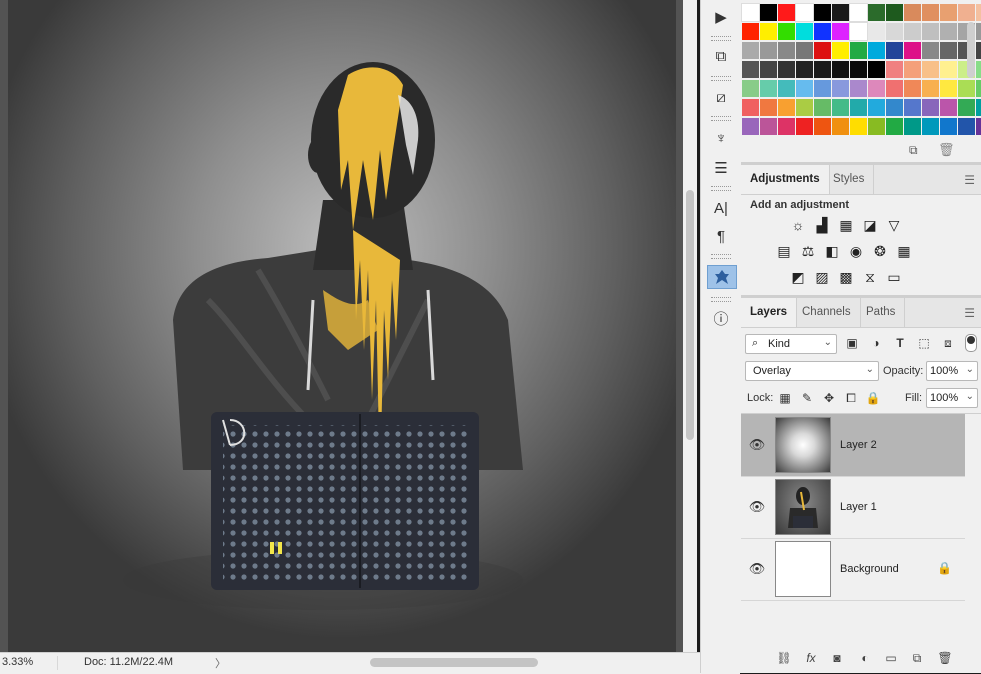  What do you see at coordinates (784, 658) in the screenshot?
I see `link-layers-icon: ⛓` at bounding box center [784, 658].